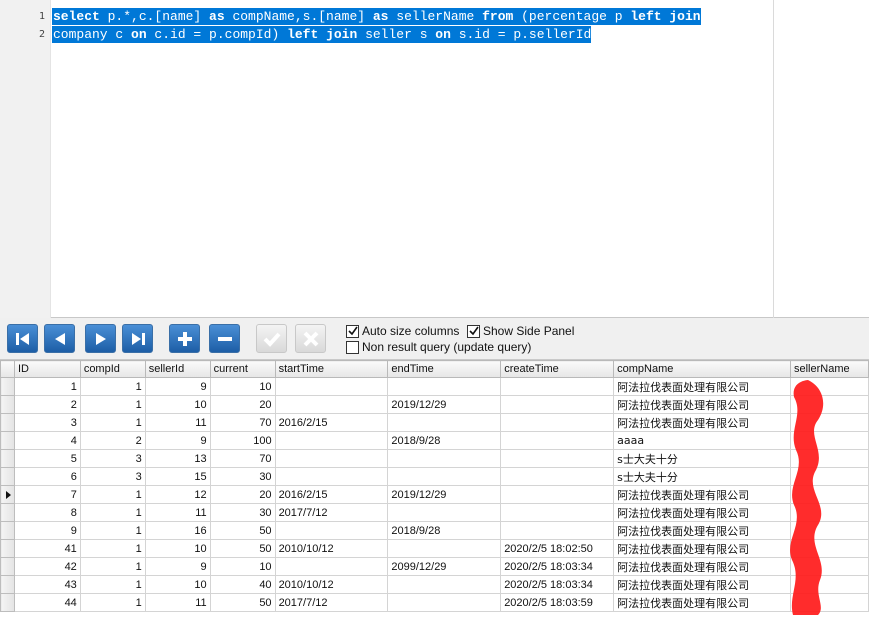 The height and width of the screenshot is (618, 869). I want to click on auto-size-columns-option: Auto size columns, so click(402, 331).